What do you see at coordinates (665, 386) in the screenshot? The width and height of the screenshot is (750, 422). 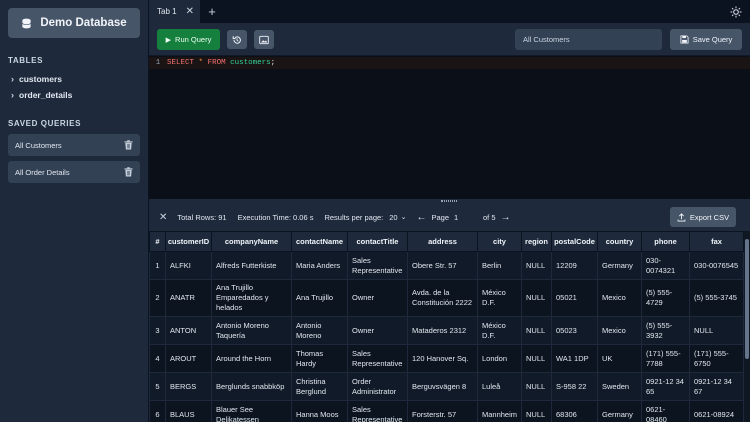 I see `table-cell: 0921-12 34 65` at bounding box center [665, 386].